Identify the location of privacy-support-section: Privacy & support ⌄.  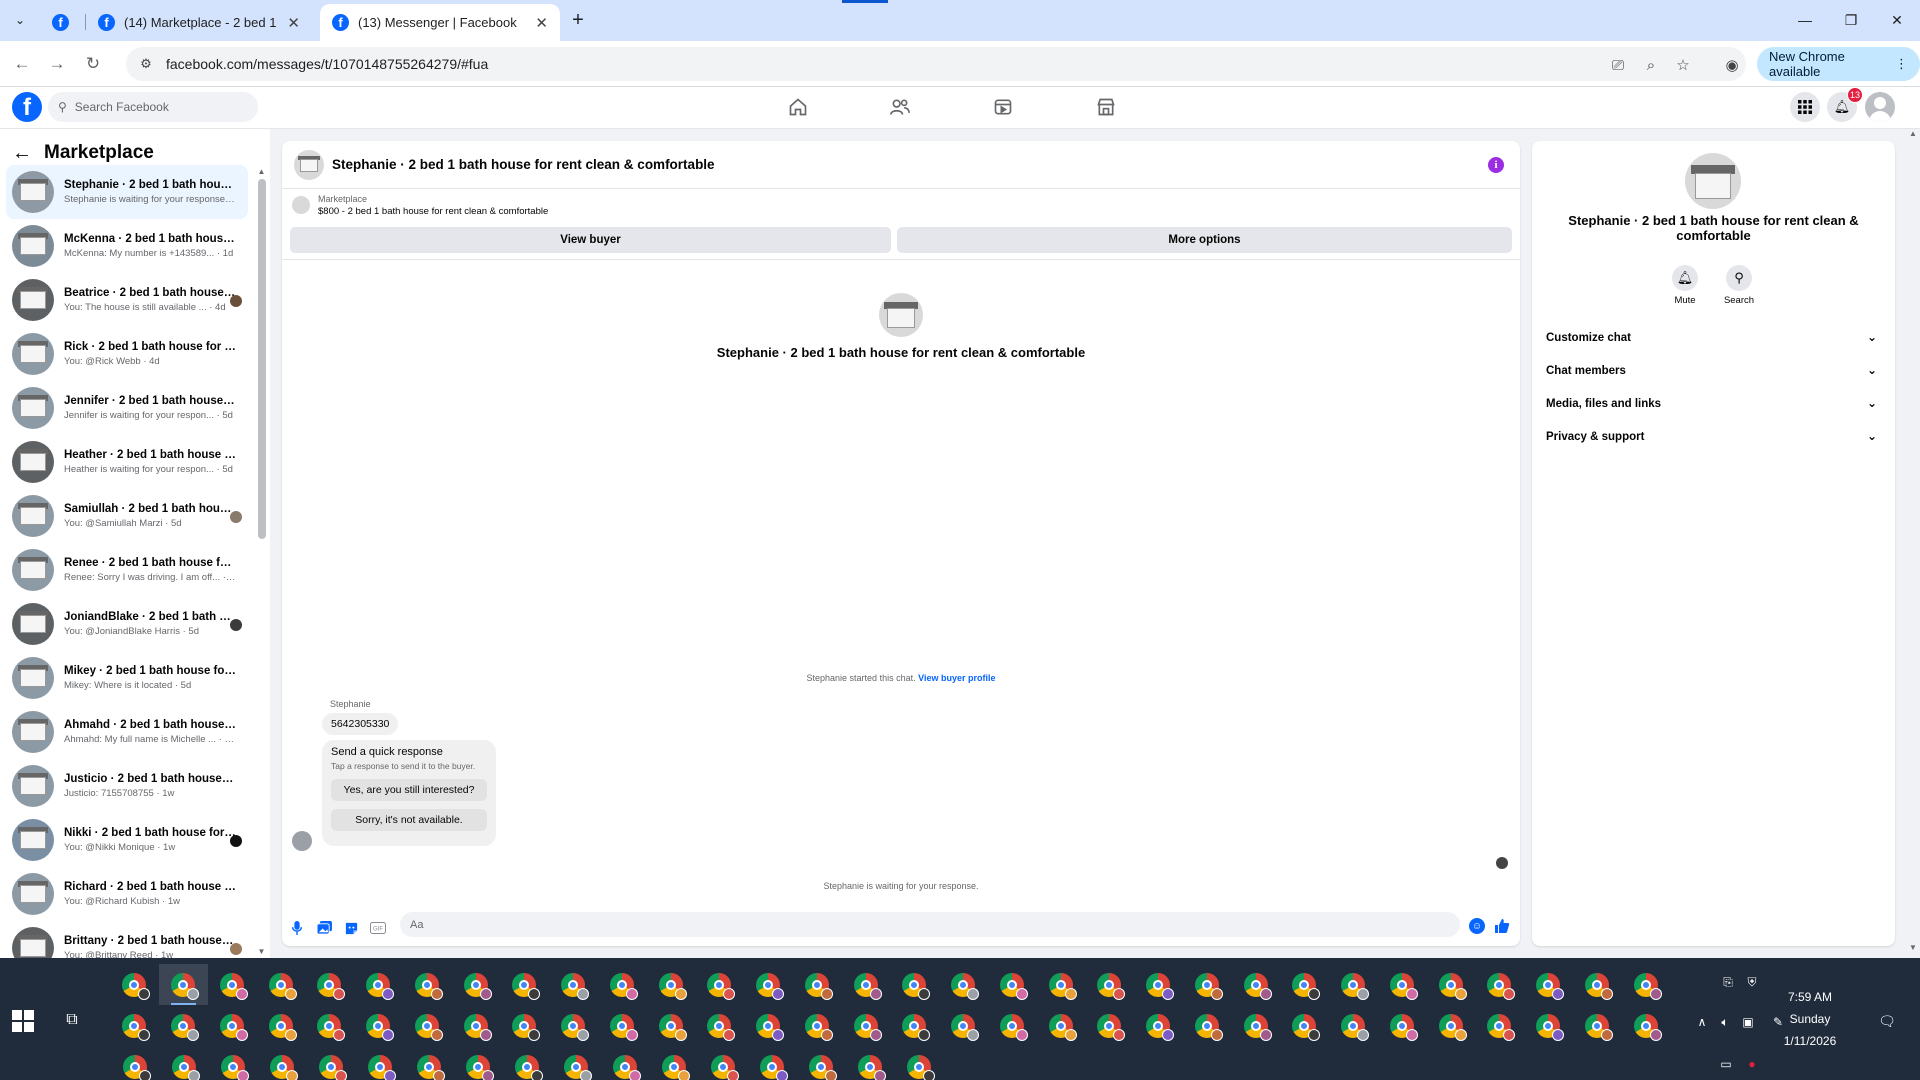
(1713, 437).